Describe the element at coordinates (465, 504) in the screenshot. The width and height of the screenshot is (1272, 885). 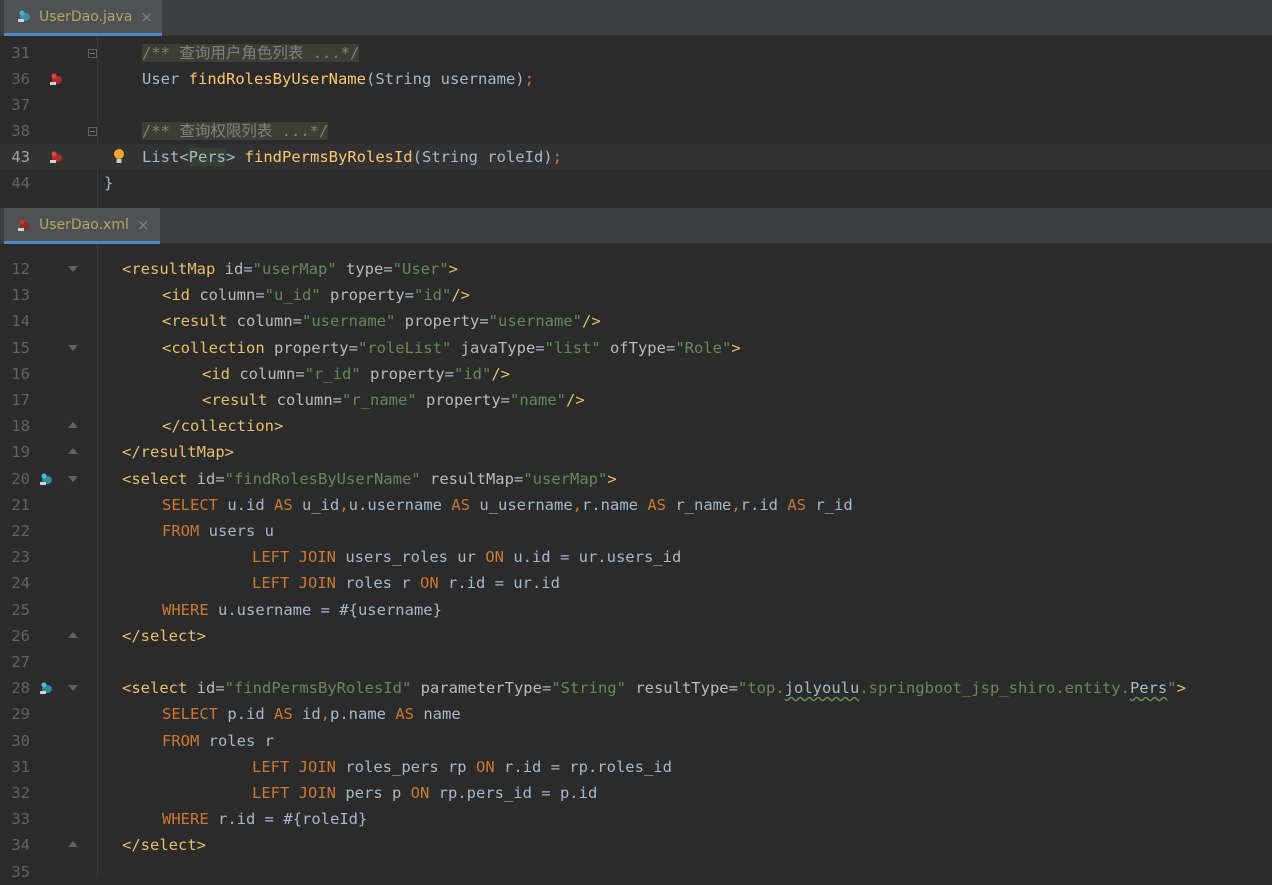
I see `code-token: AS` at that location.